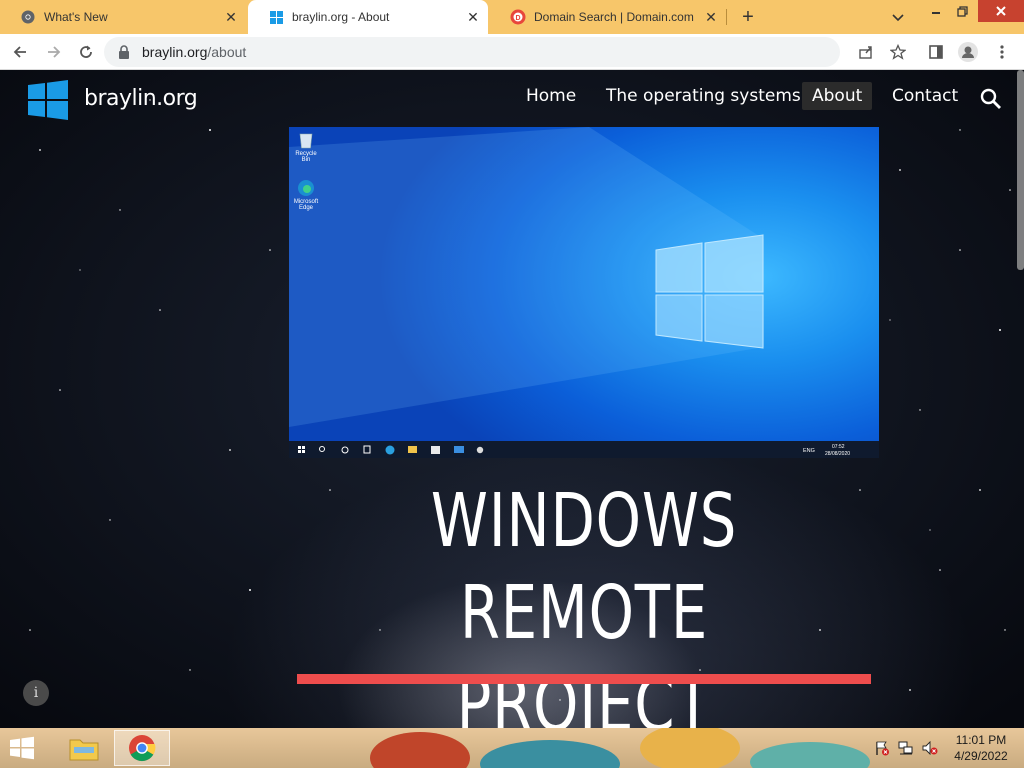  I want to click on tab-domain-search: D Domain Search | Domain.com ✕, so click(608, 17).